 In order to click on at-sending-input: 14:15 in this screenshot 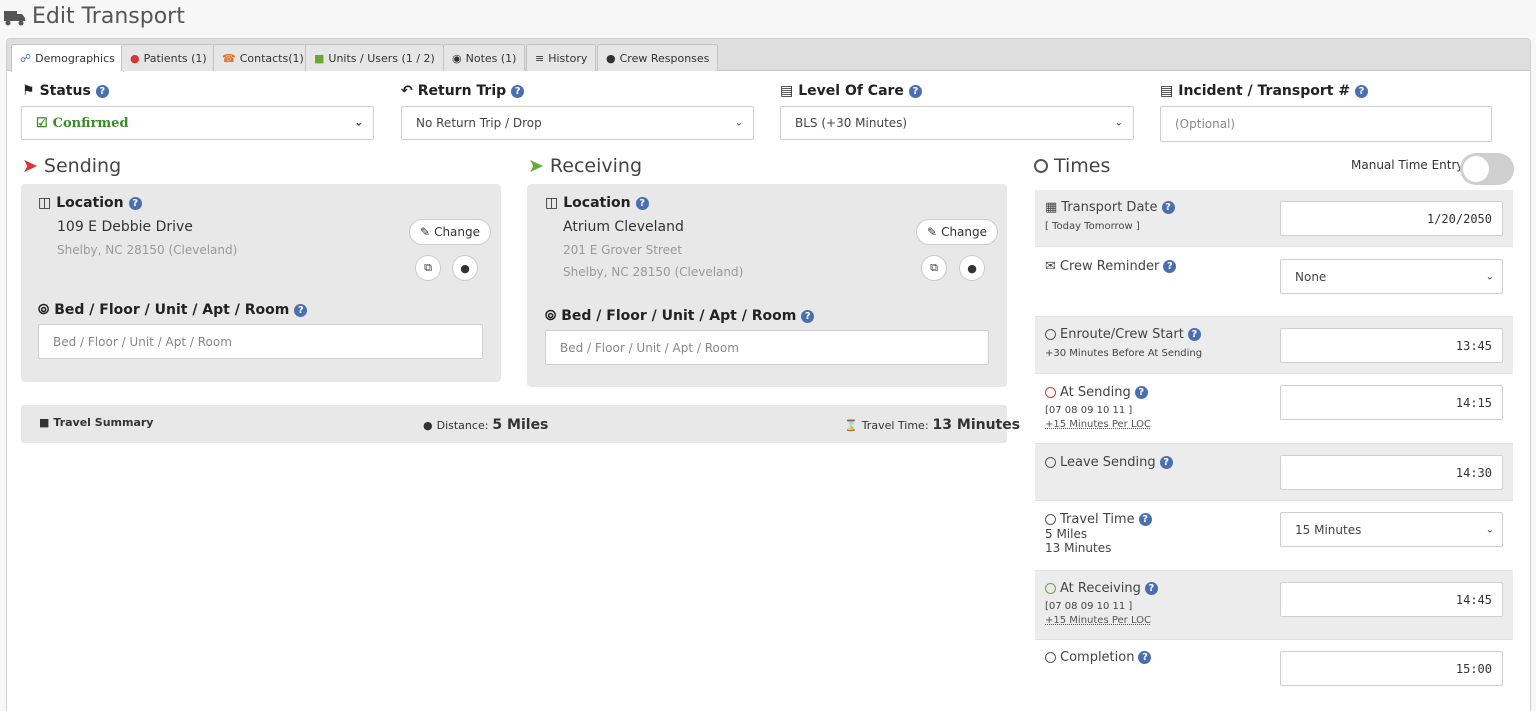, I will do `click(1391, 402)`.